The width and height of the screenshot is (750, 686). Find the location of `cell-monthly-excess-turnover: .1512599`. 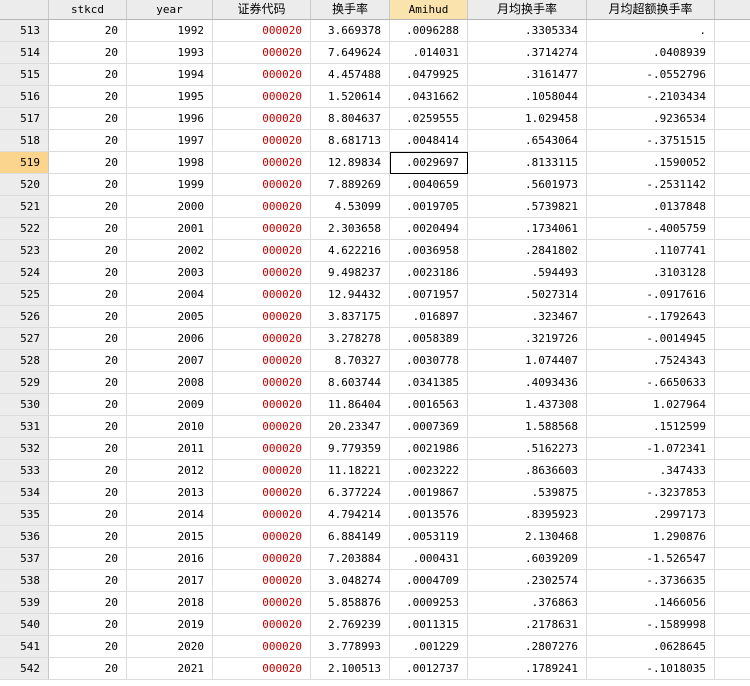

cell-monthly-excess-turnover: .1512599 is located at coordinates (651, 427).